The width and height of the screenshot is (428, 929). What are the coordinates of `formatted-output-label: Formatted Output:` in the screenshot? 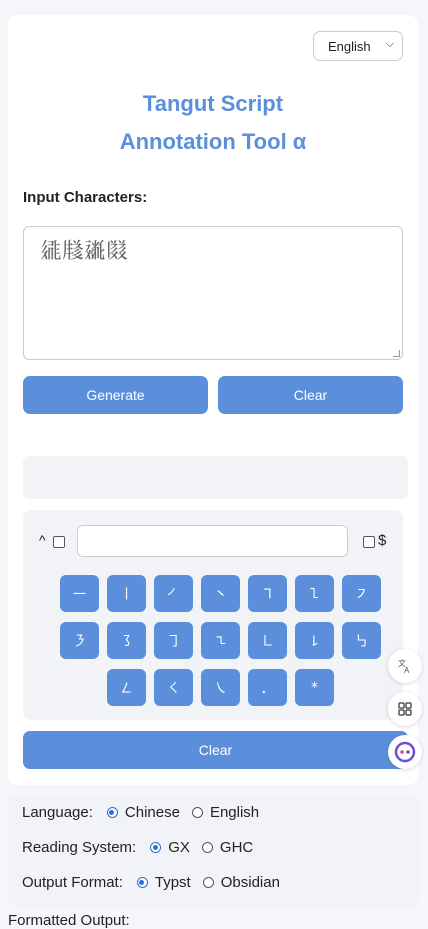 It's located at (69, 920).